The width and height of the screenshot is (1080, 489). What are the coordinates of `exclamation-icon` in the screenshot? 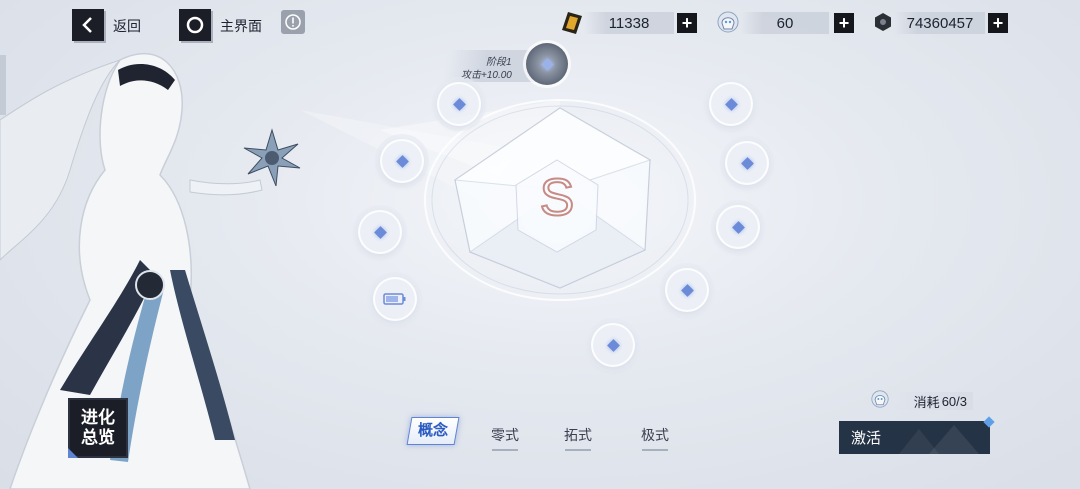 It's located at (293, 22).